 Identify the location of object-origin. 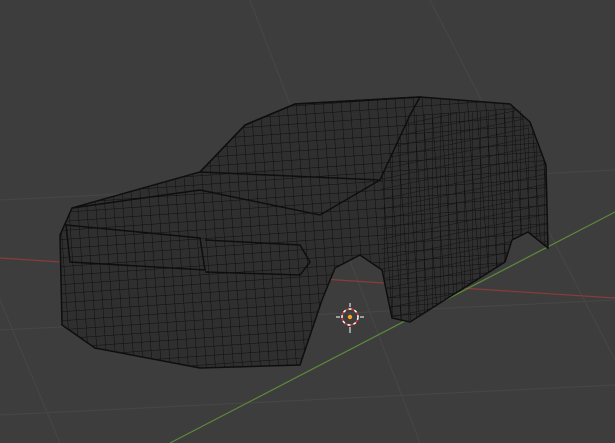
(350, 317).